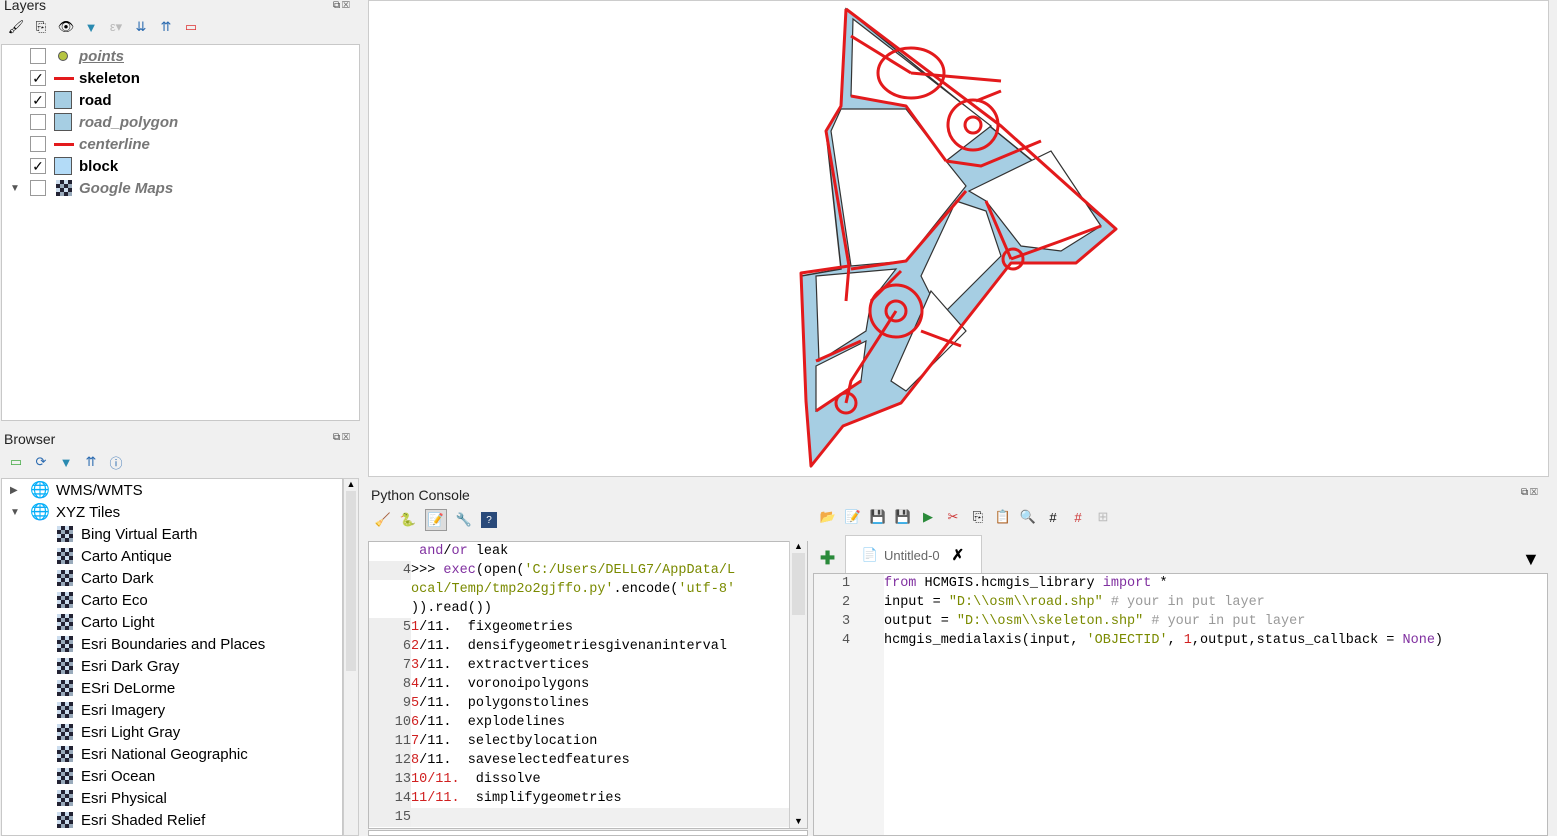 The image size is (1557, 836). Describe the element at coordinates (64, 144) in the screenshot. I see `line-symbol-icon` at that location.